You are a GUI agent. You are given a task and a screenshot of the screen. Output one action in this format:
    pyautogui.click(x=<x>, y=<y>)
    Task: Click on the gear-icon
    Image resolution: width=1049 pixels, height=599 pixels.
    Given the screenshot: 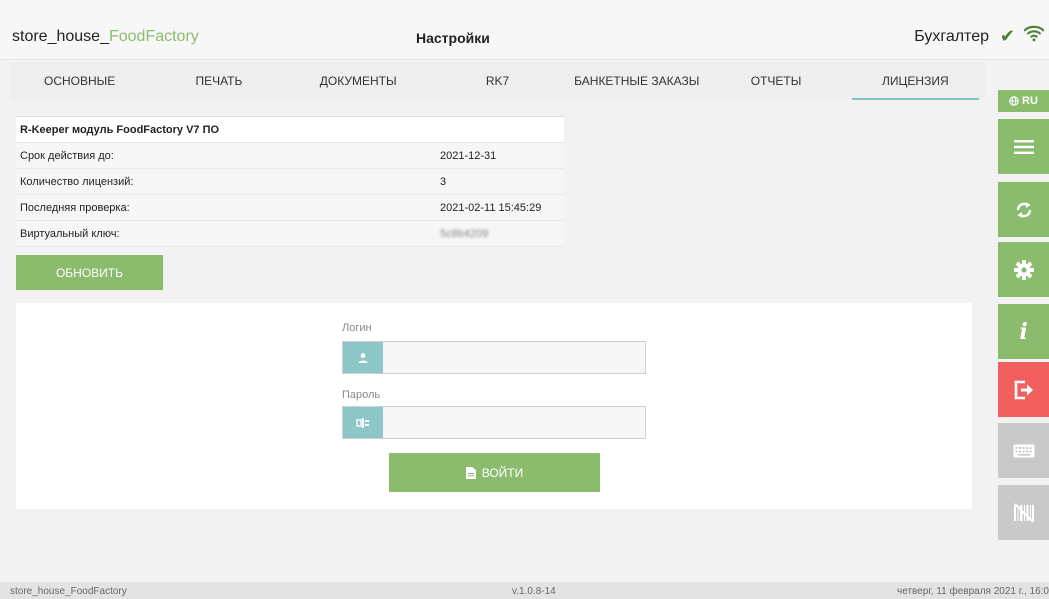 What is the action you would take?
    pyautogui.click(x=1023, y=269)
    